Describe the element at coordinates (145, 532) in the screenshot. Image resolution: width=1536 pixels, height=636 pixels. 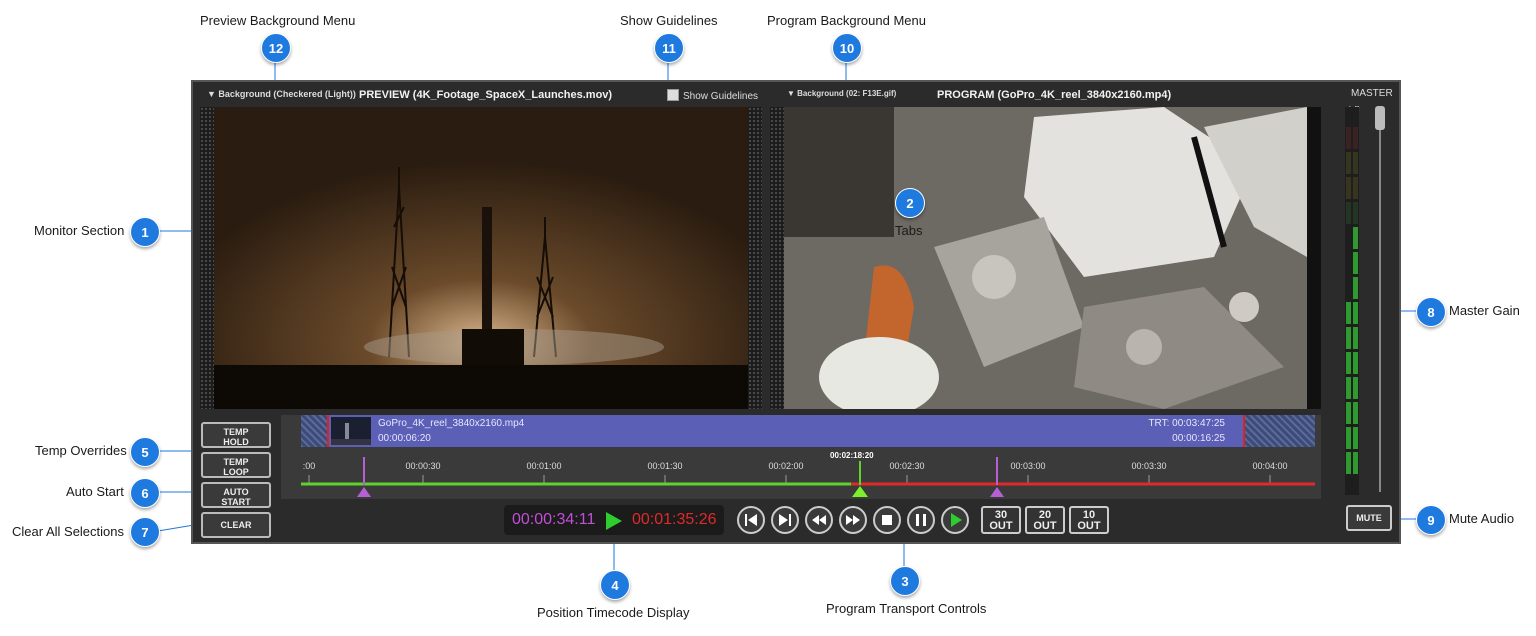
I see `callout-badge-7: 7` at that location.